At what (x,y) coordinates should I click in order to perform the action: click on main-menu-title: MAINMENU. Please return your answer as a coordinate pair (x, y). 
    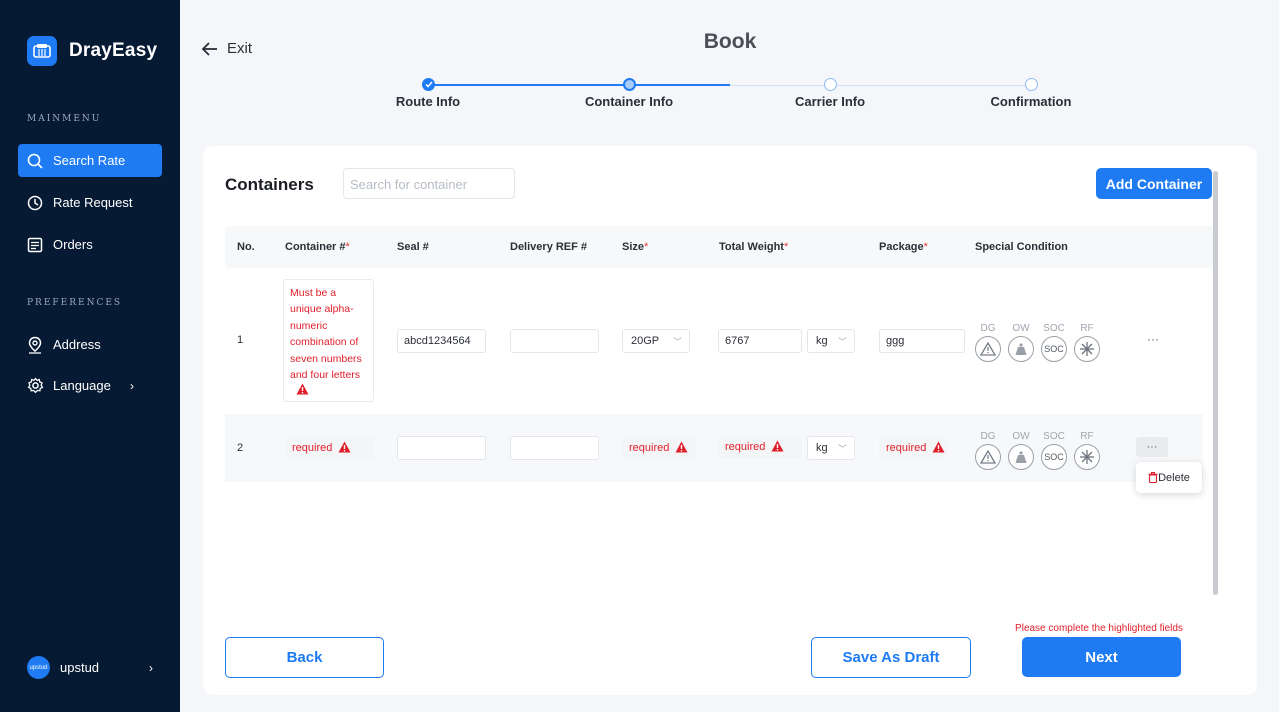
    Looking at the image, I should click on (64, 119).